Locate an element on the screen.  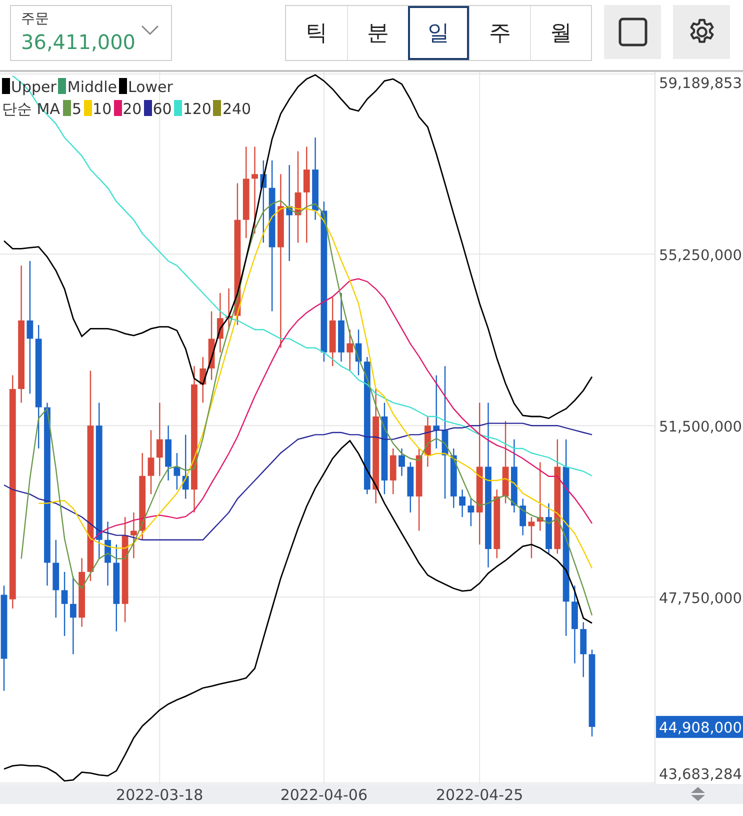
price-axis-label: 51,500,000 is located at coordinates (700, 428).